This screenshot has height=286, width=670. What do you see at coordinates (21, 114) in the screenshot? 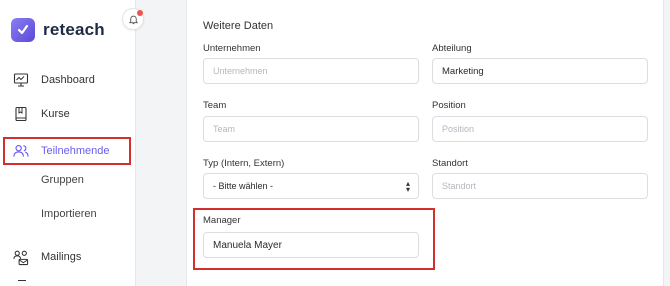
I see `book-icon` at bounding box center [21, 114].